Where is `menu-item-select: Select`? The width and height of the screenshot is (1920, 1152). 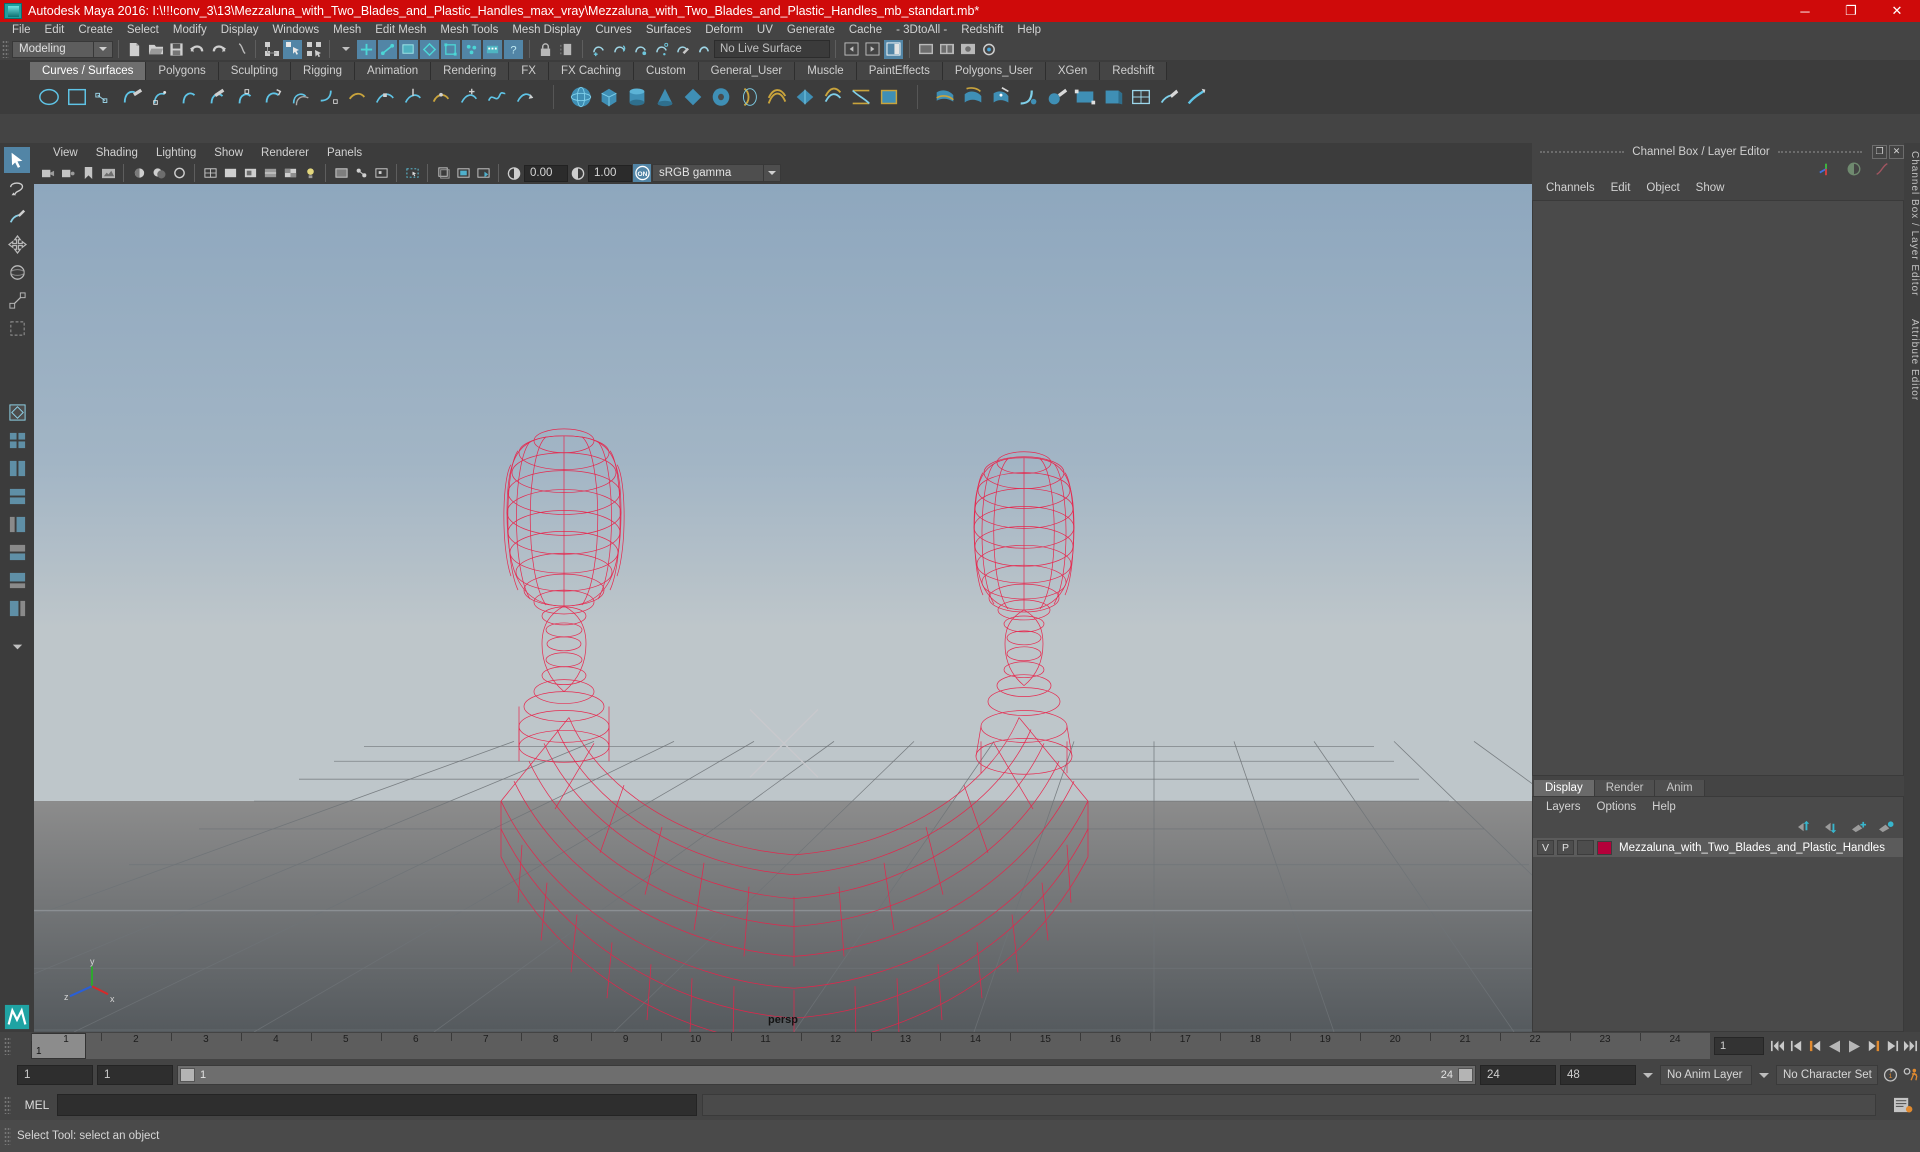 menu-item-select: Select is located at coordinates (143, 30).